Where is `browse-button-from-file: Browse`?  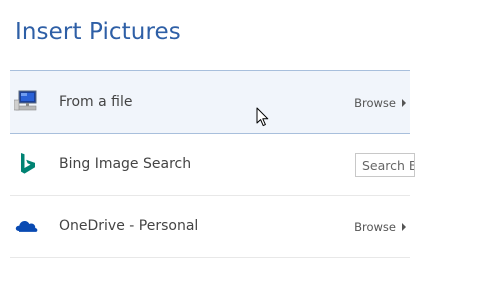
browse-button-from-file: Browse is located at coordinates (380, 103).